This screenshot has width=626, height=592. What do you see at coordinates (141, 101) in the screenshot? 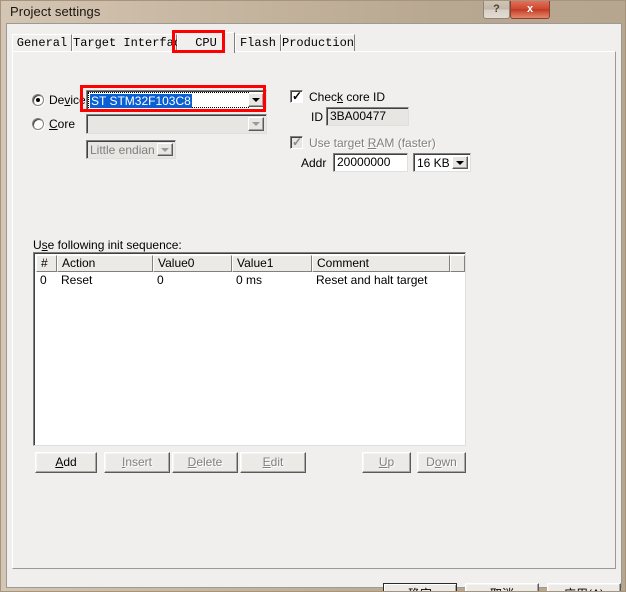
I see `device-combo-value: ST STM32F103C8` at bounding box center [141, 101].